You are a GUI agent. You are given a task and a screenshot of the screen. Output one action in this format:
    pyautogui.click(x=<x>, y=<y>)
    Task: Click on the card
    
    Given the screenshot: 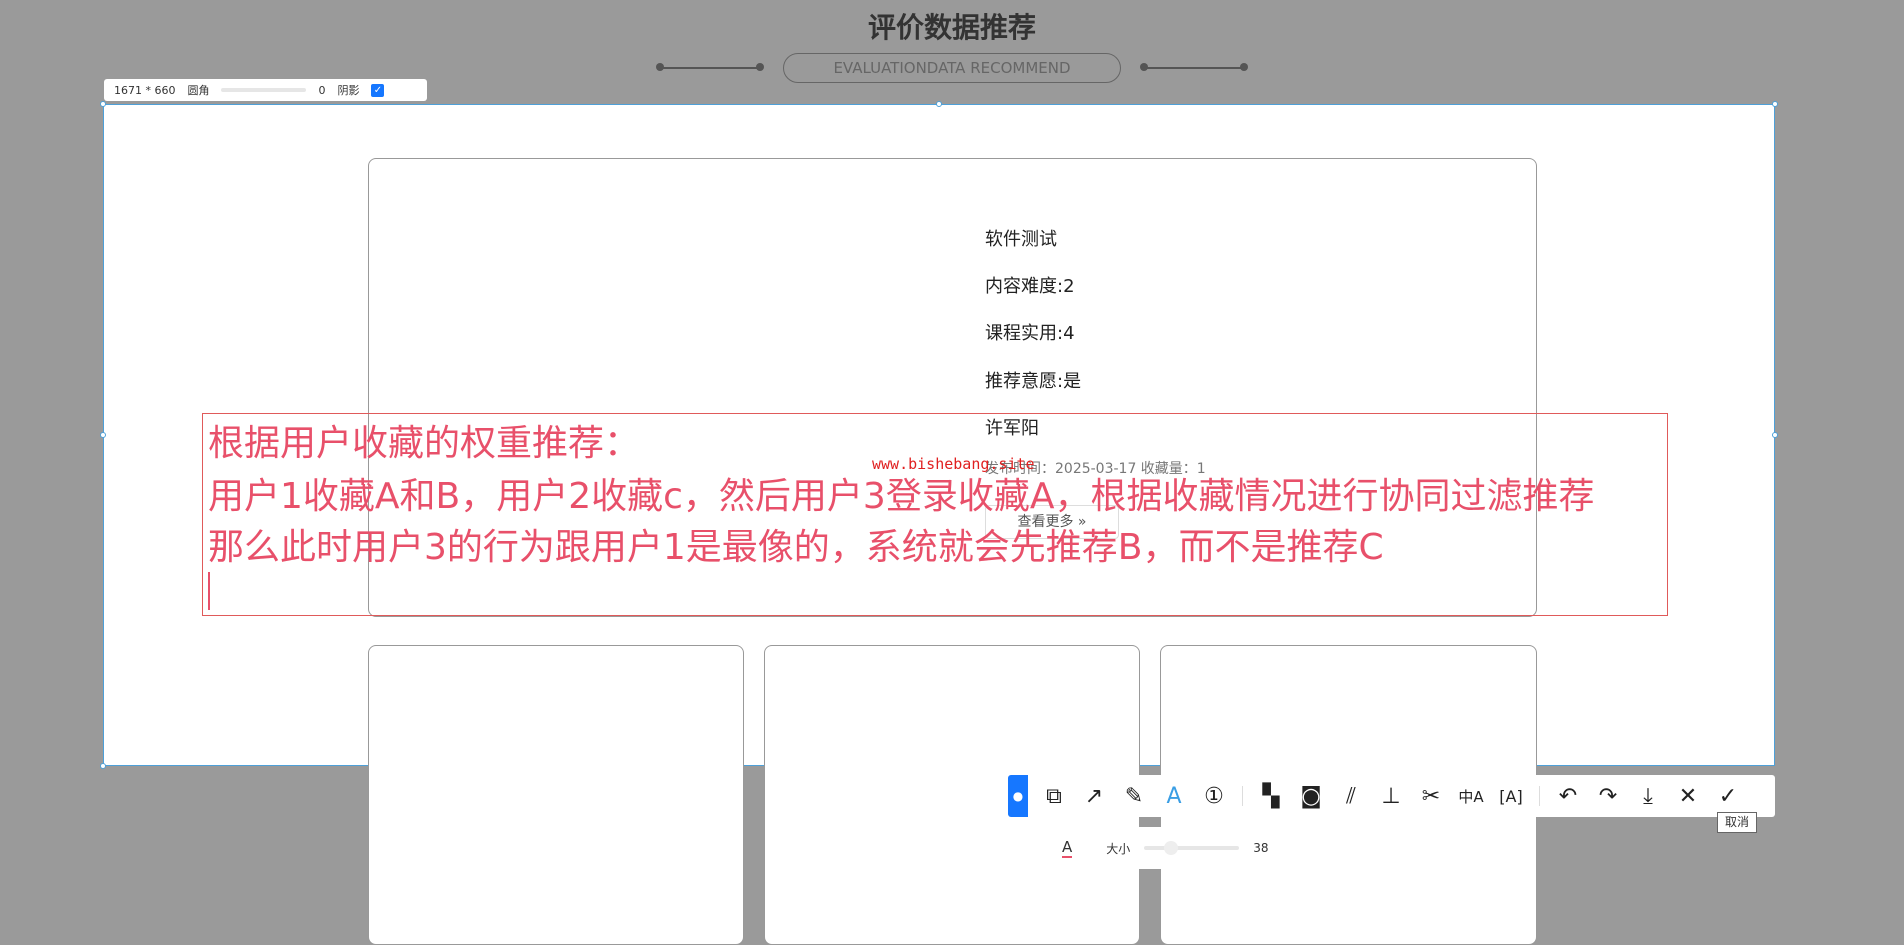 What is the action you would take?
    pyautogui.click(x=556, y=795)
    